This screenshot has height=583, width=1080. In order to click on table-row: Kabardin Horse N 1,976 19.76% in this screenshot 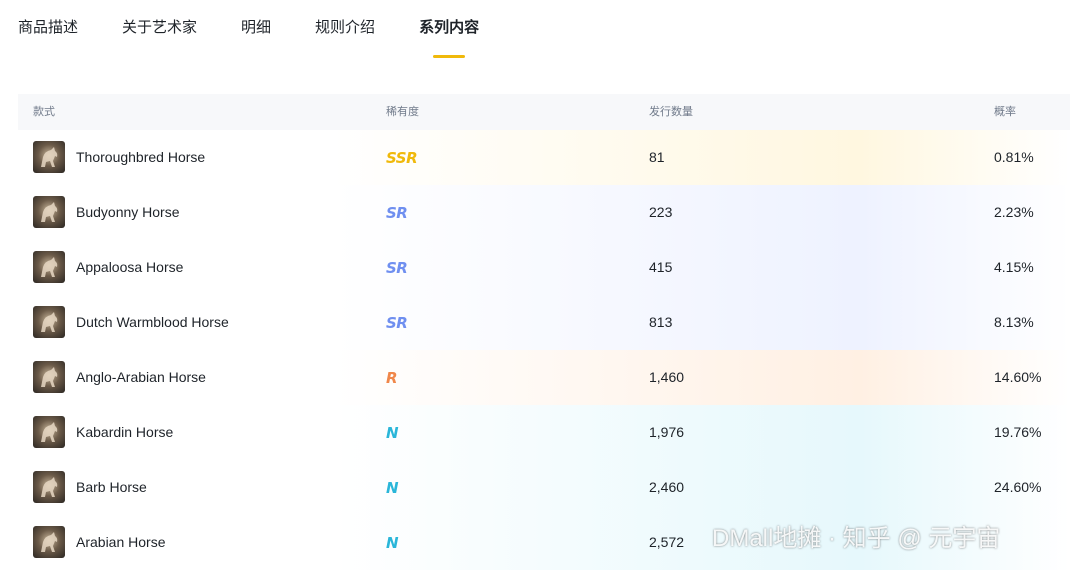, I will do `click(544, 432)`.